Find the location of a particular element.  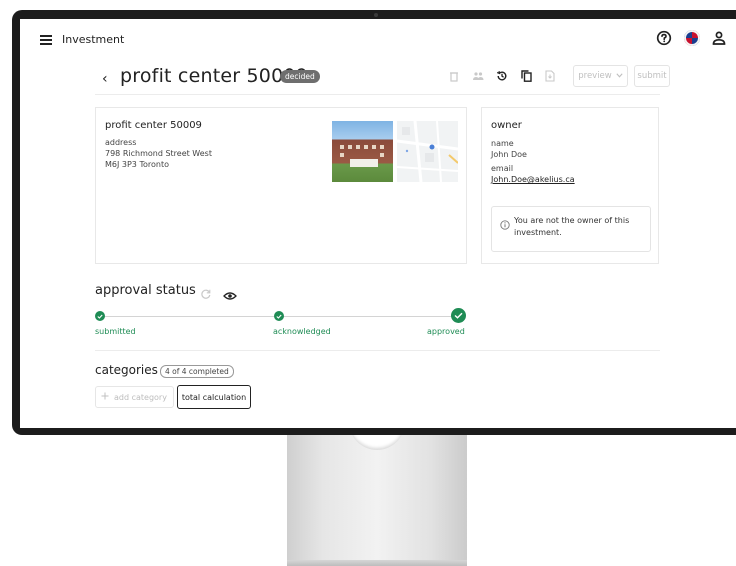

property-name: profit center 50009 is located at coordinates (153, 125).